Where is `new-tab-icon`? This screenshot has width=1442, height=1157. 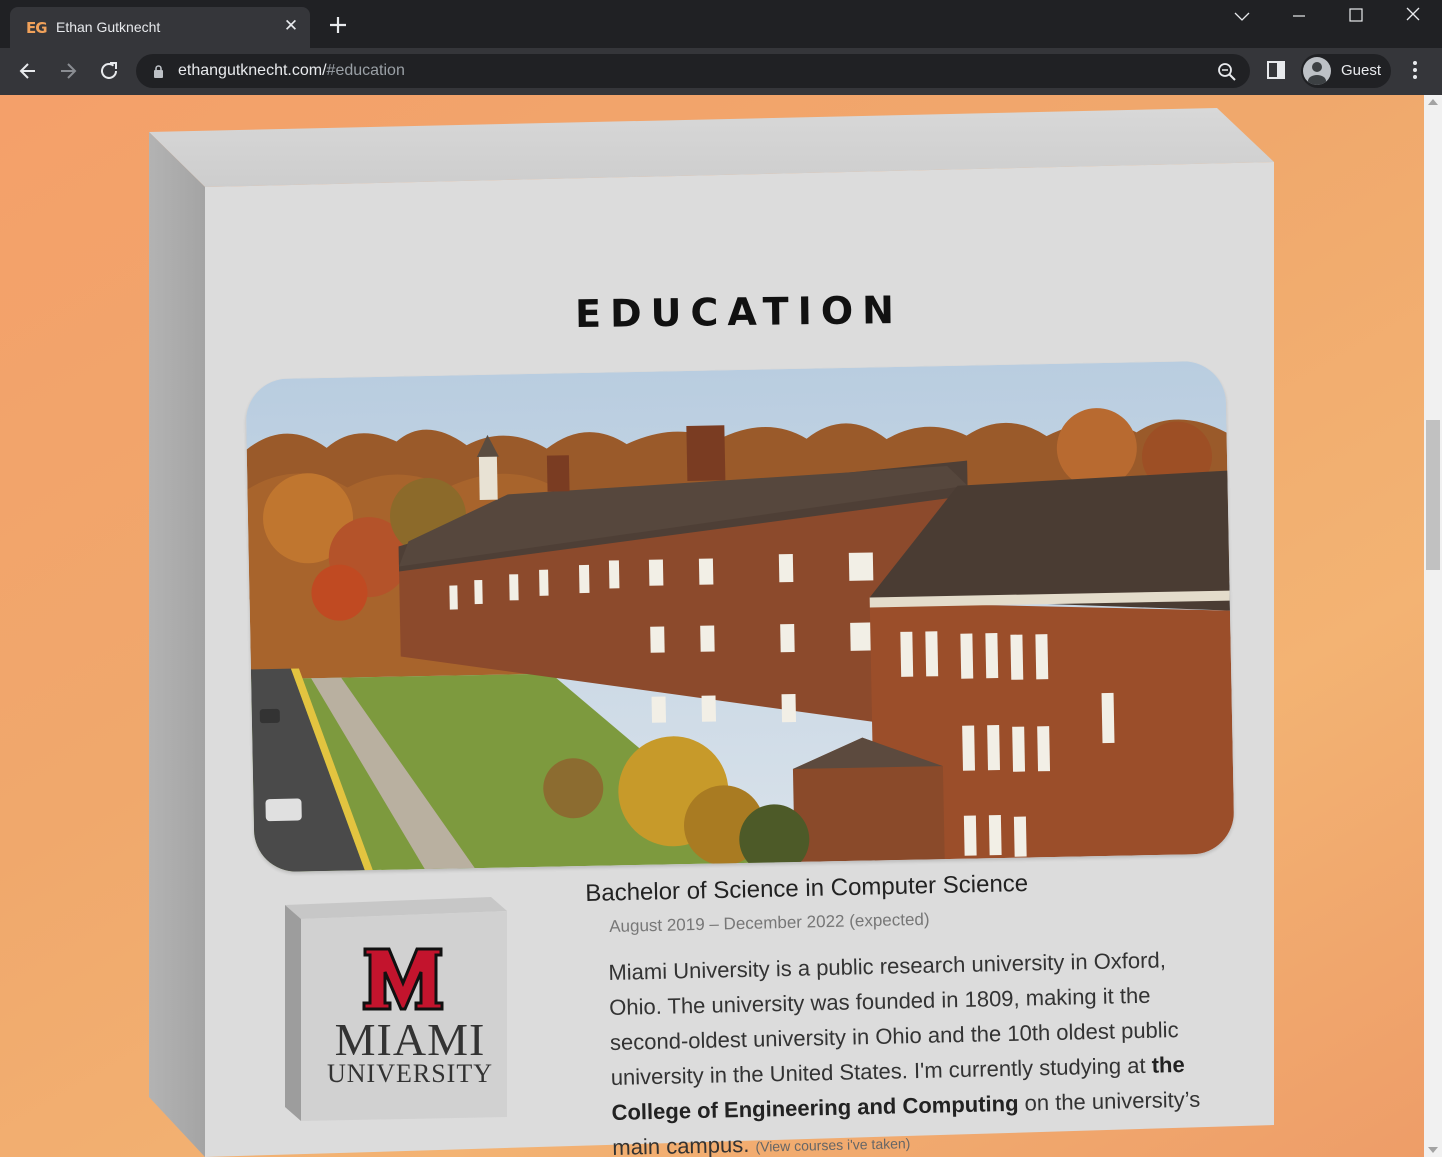
new-tab-icon is located at coordinates (338, 25).